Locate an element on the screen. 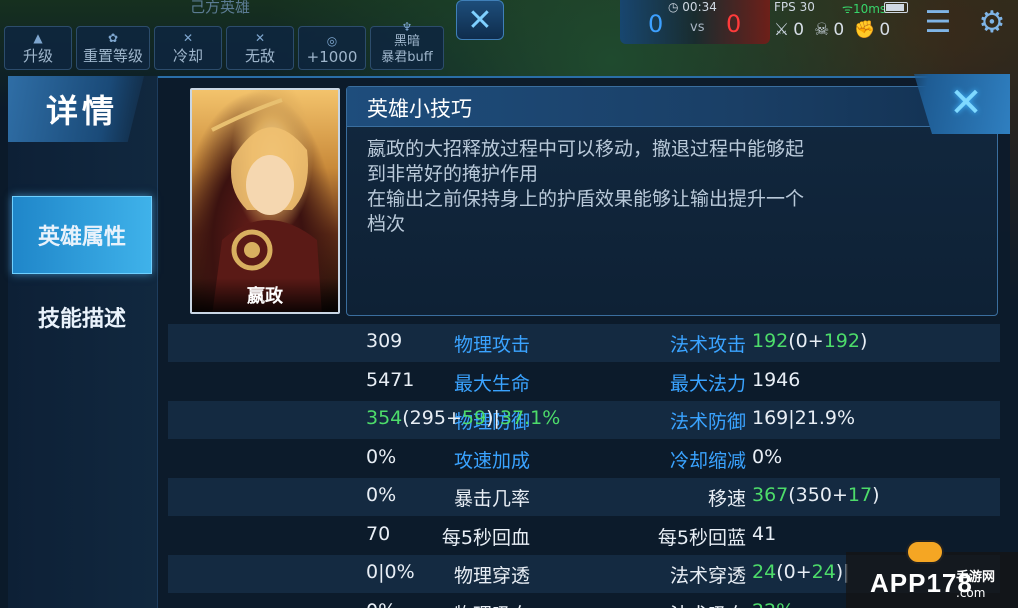 Image resolution: width=1018 pixels, height=608 pixels. stat-row: 物理攻击 309 法术攻击 192(0+192) is located at coordinates (584, 343).